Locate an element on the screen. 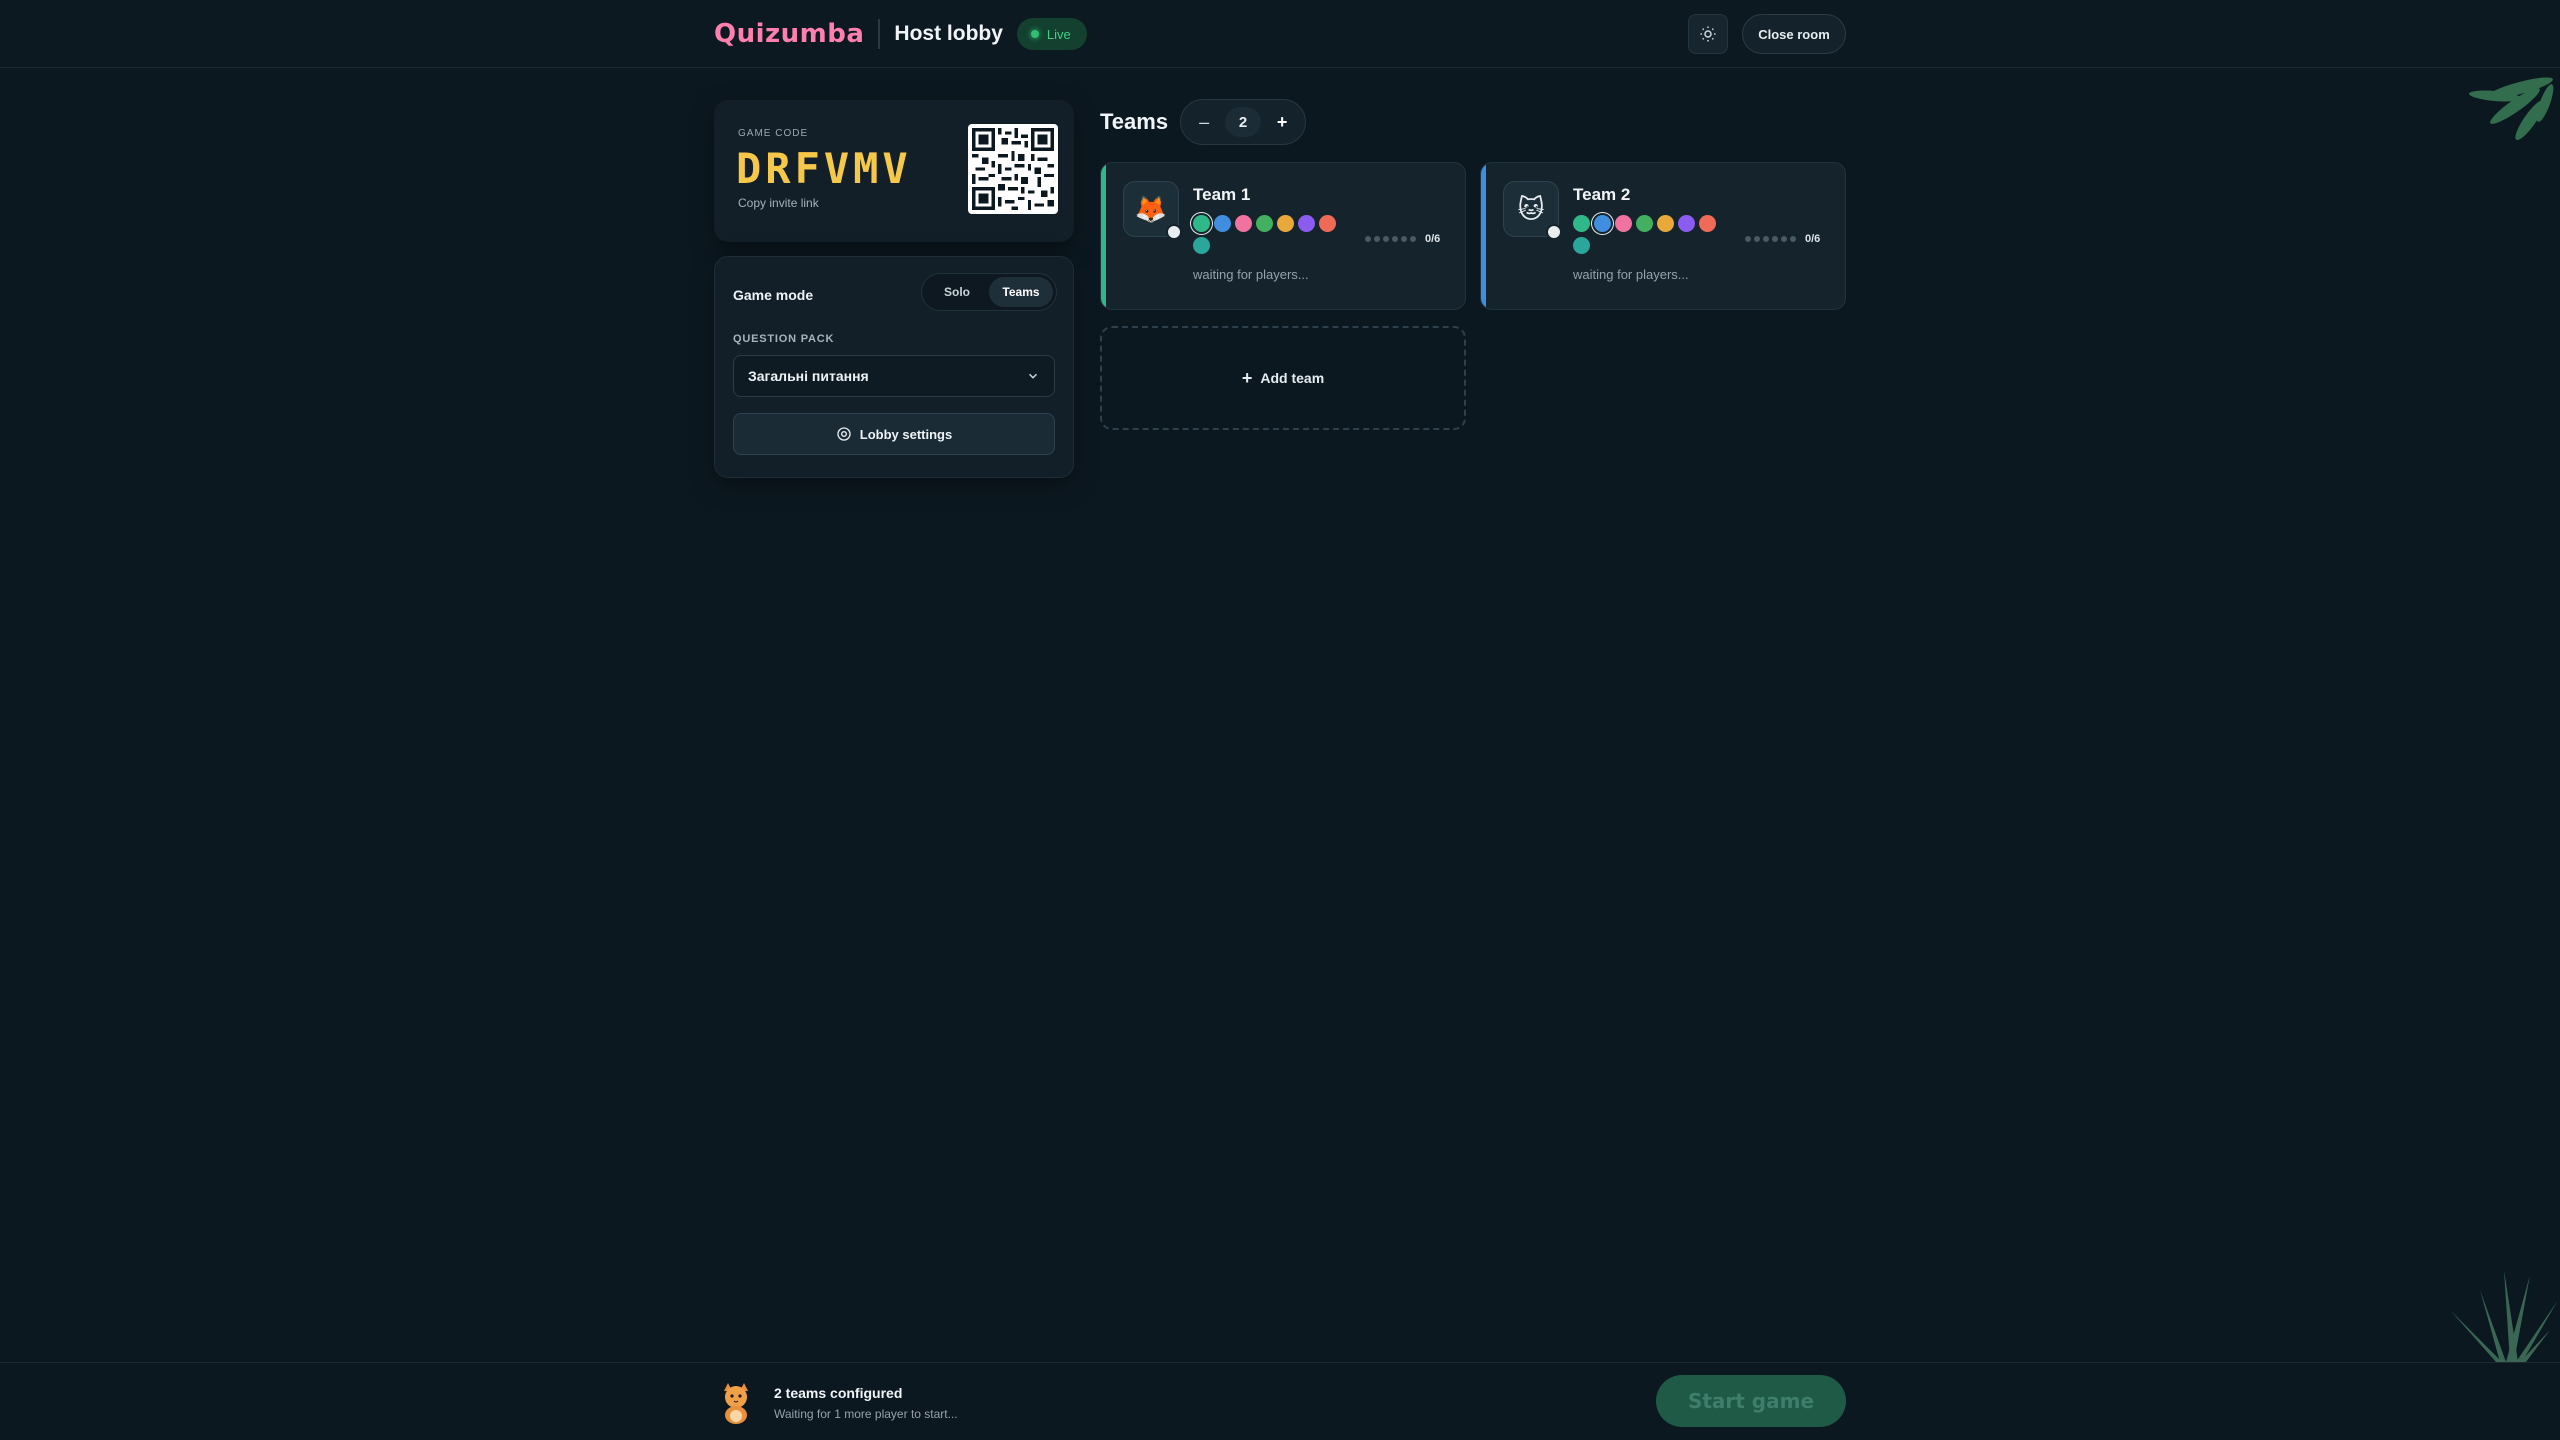 The image size is (2560, 1440). game-code-card: GAME CODE DRFVMV Copy invite link is located at coordinates (894, 171).